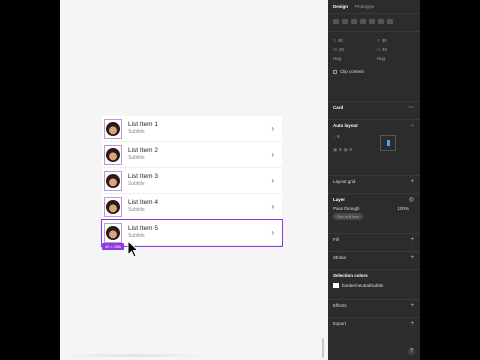 This screenshot has width=480, height=360. What do you see at coordinates (143, 124) in the screenshot?
I see `item-title: List Item 1` at bounding box center [143, 124].